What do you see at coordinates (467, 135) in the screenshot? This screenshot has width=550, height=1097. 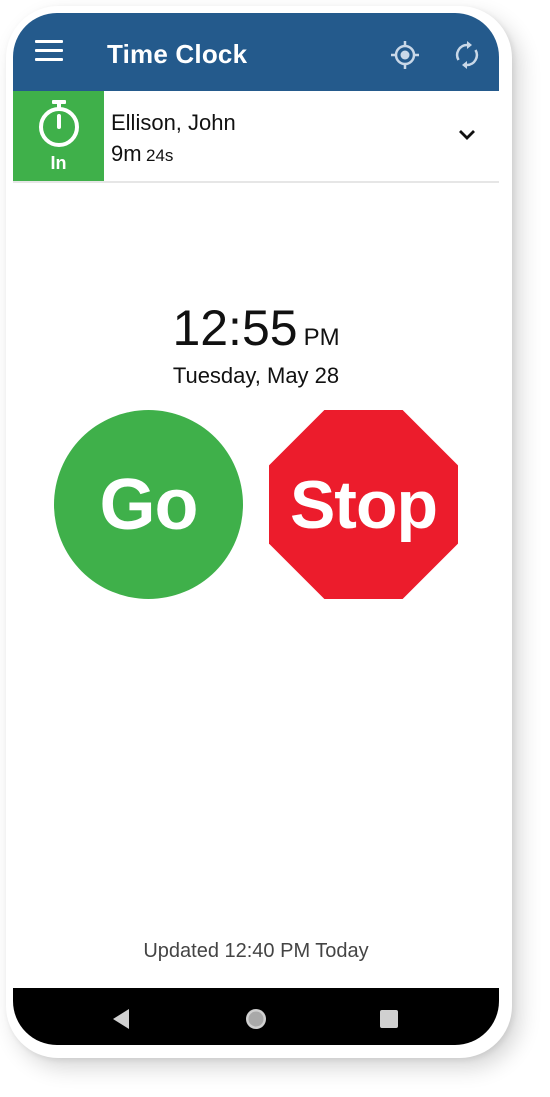 I see `chevron-down-icon` at bounding box center [467, 135].